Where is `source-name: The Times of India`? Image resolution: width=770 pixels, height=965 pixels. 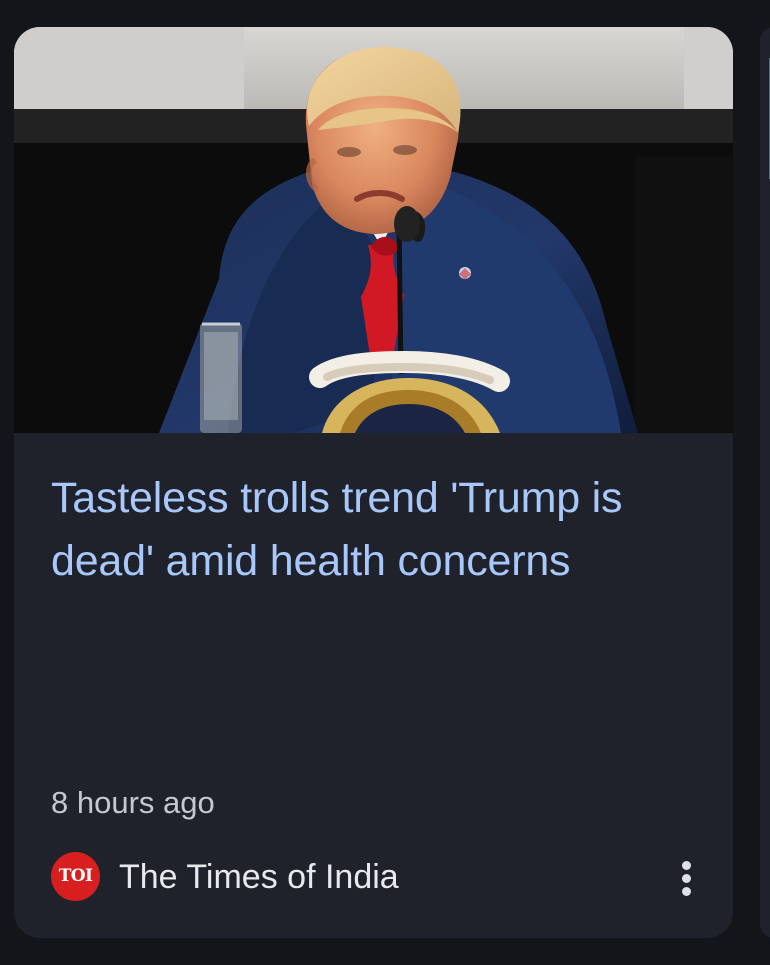
source-name: The Times of India is located at coordinates (259, 877).